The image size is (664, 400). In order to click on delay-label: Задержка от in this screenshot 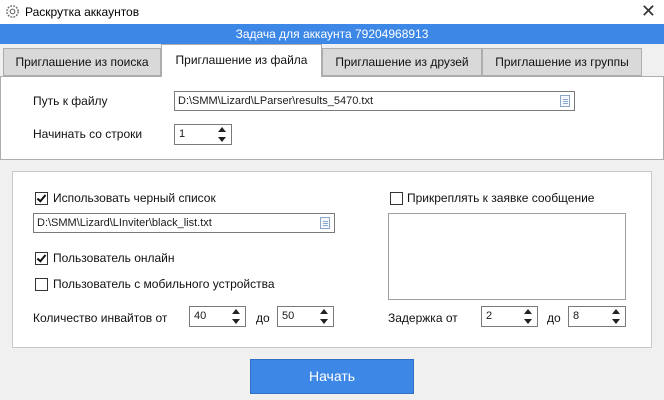, I will do `click(423, 318)`.